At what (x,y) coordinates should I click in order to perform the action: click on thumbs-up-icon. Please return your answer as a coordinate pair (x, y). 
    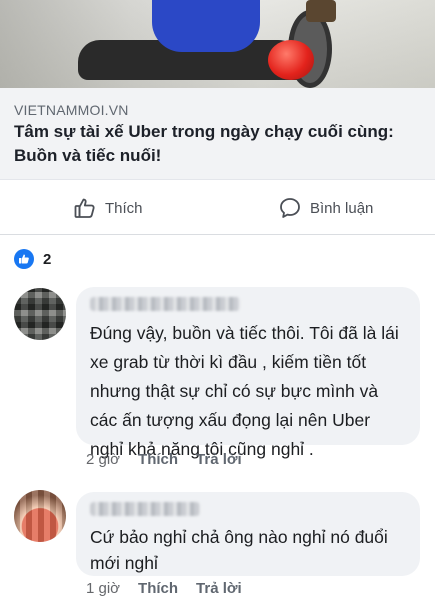
    Looking at the image, I should click on (84, 208).